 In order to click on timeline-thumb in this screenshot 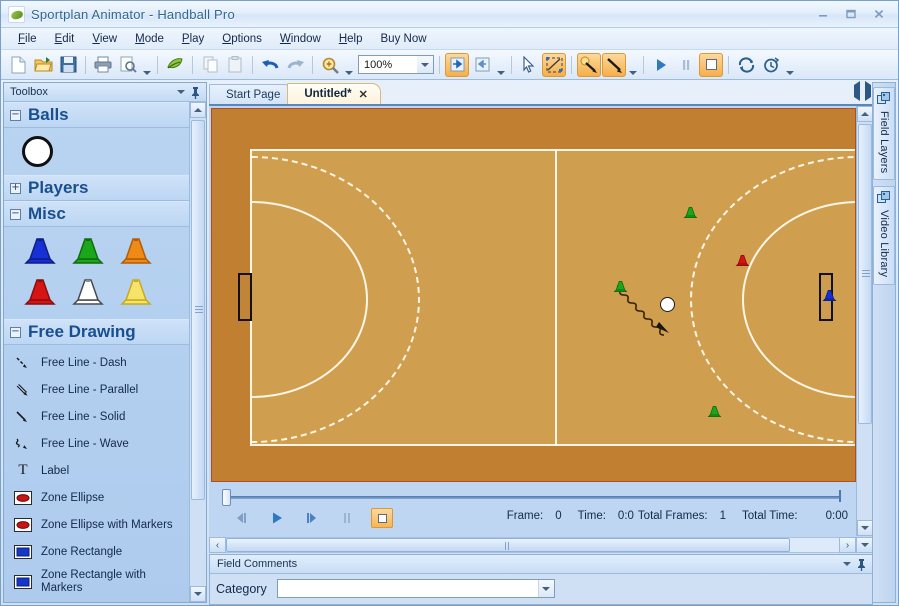, I will do `click(226, 497)`.